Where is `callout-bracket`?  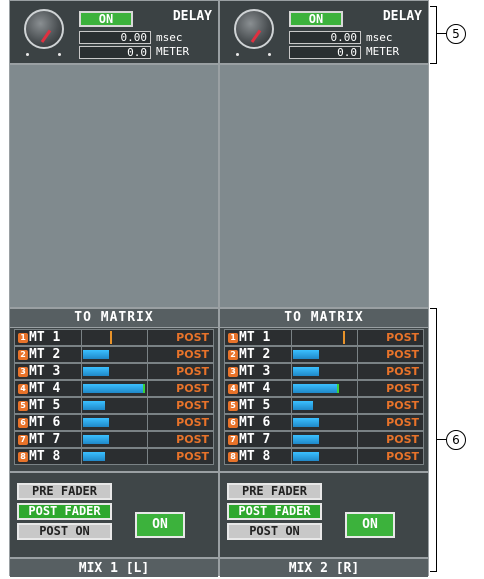 callout-bracket is located at coordinates (433, 440).